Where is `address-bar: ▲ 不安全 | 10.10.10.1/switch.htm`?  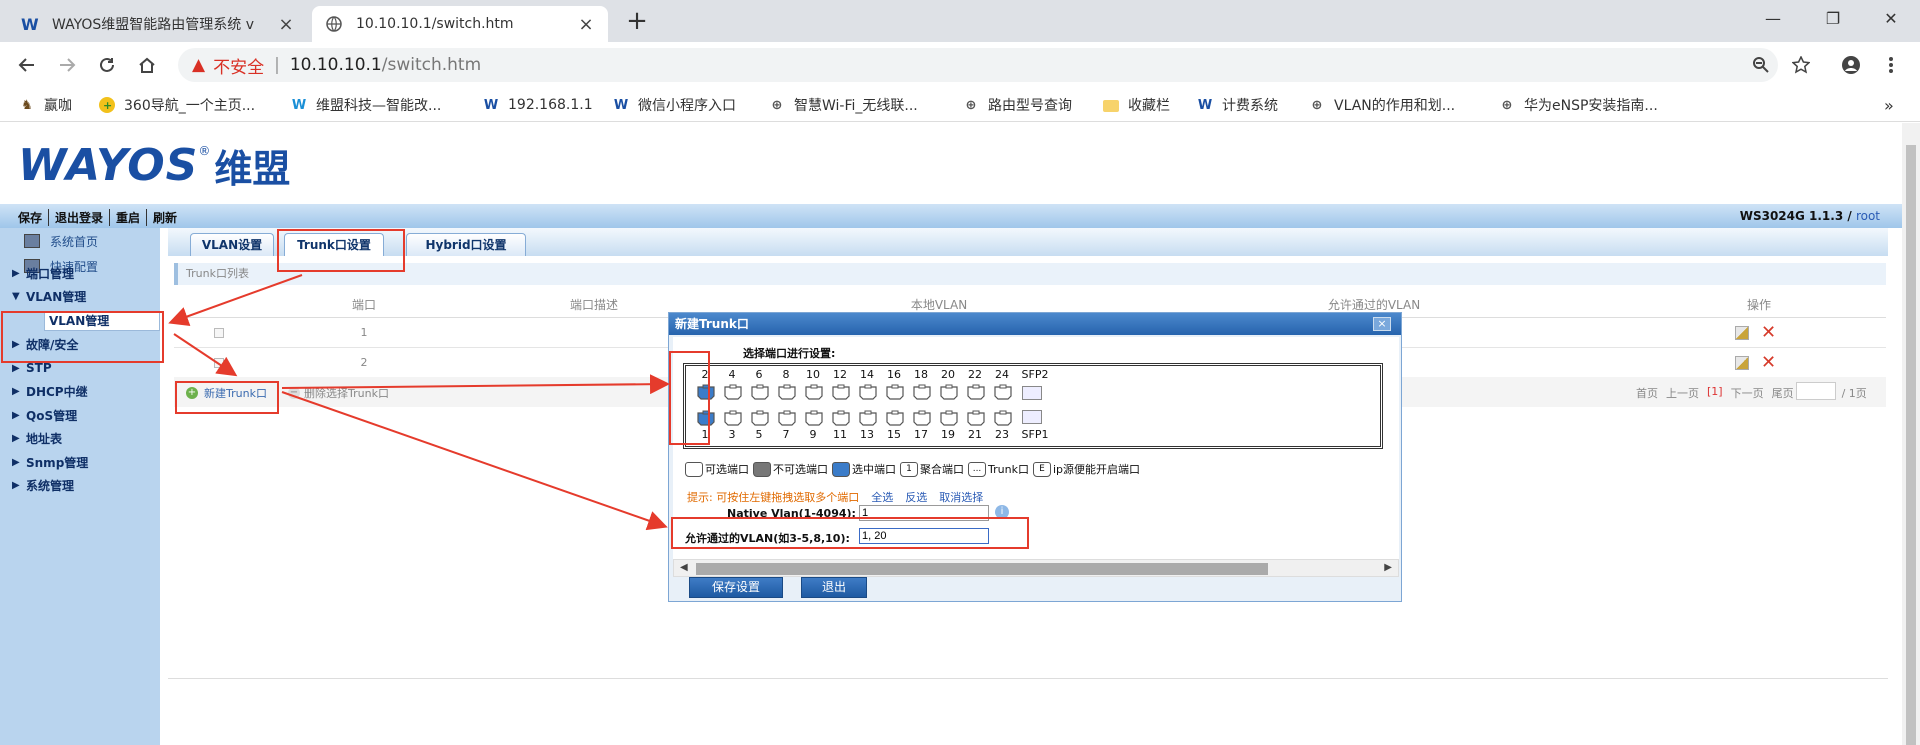
address-bar: ▲ 不安全 | 10.10.10.1/switch.htm is located at coordinates (978, 65).